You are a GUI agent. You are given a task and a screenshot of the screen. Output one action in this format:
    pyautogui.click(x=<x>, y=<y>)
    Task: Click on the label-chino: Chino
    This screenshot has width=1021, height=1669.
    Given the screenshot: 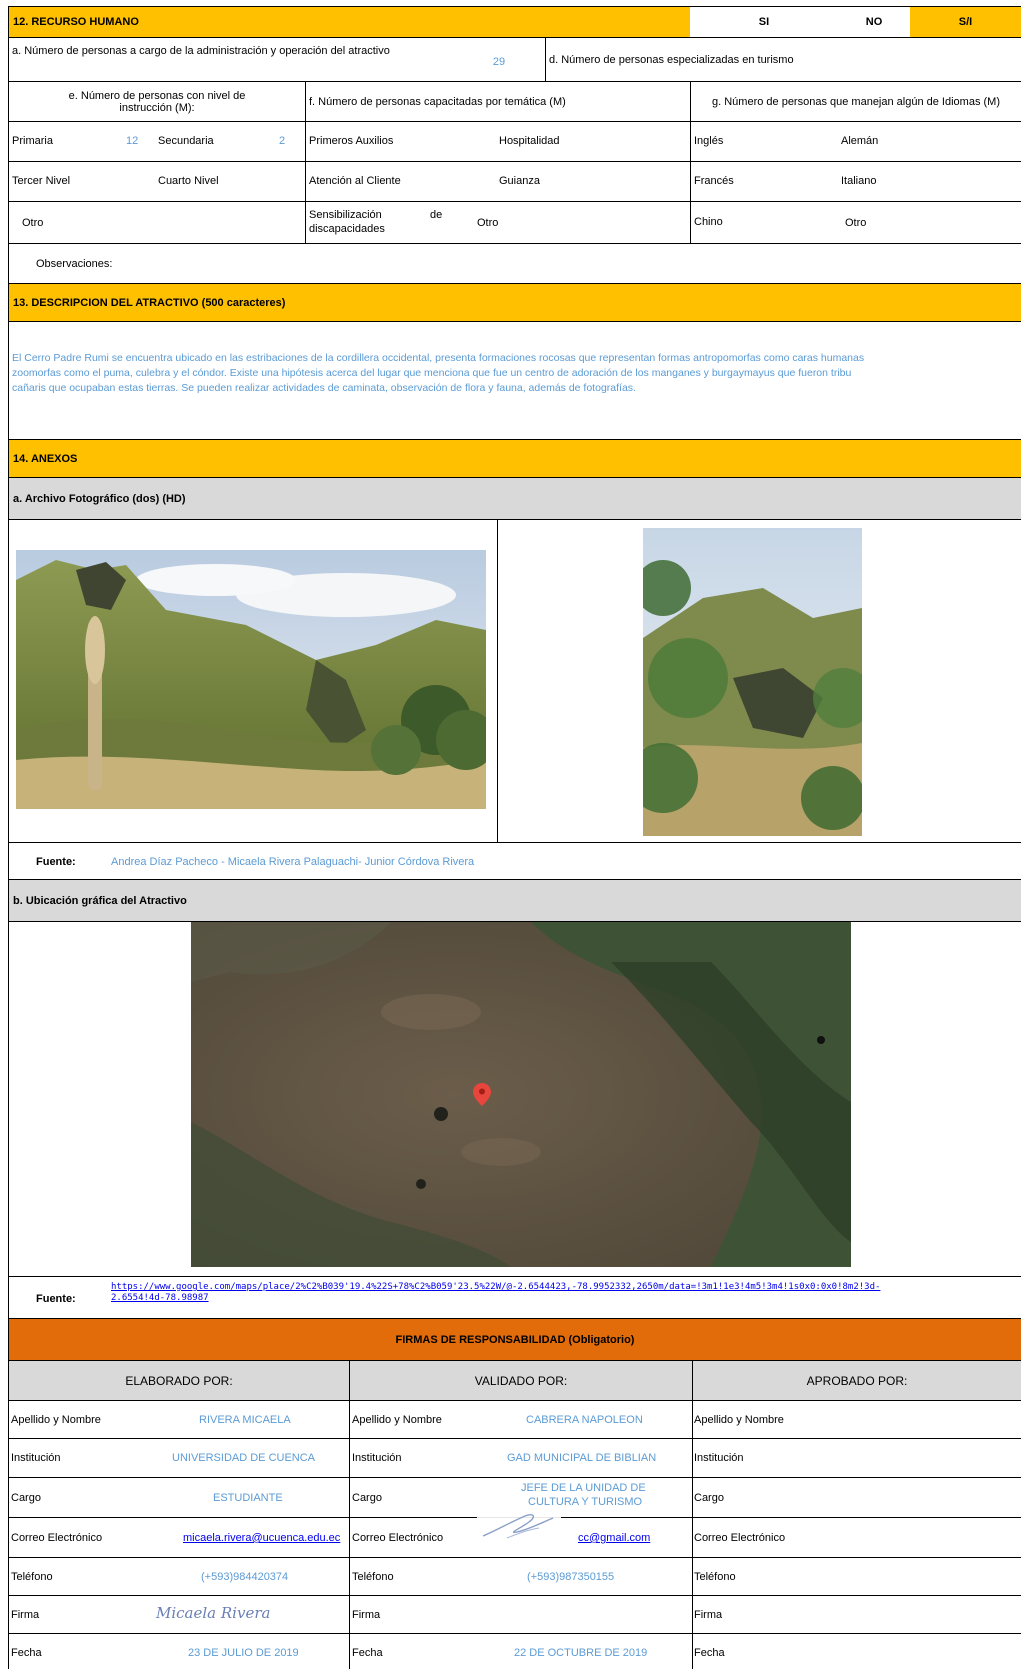 What is the action you would take?
    pyautogui.click(x=708, y=222)
    